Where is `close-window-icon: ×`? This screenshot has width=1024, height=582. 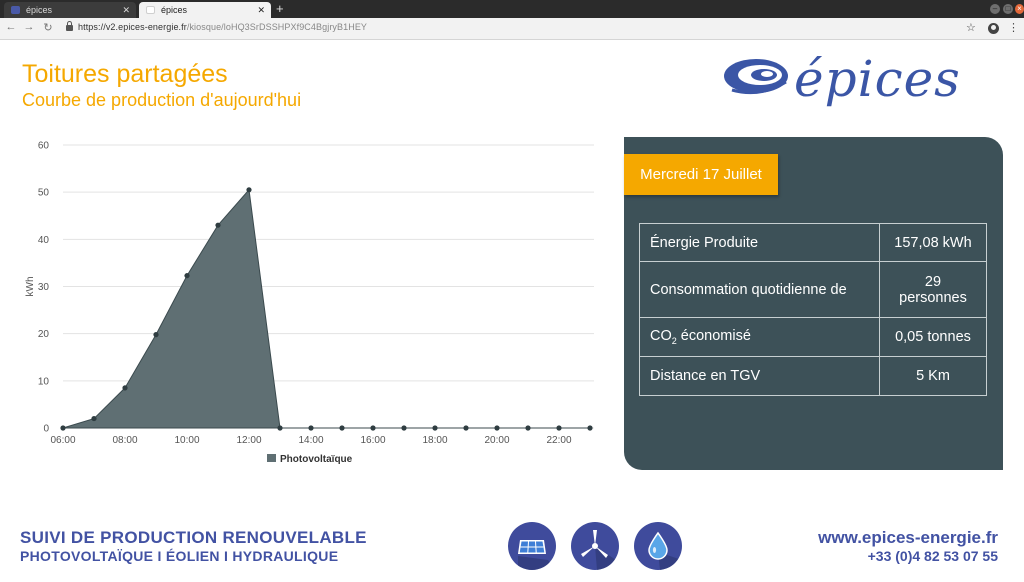
close-window-icon: × is located at coordinates (1019, 9).